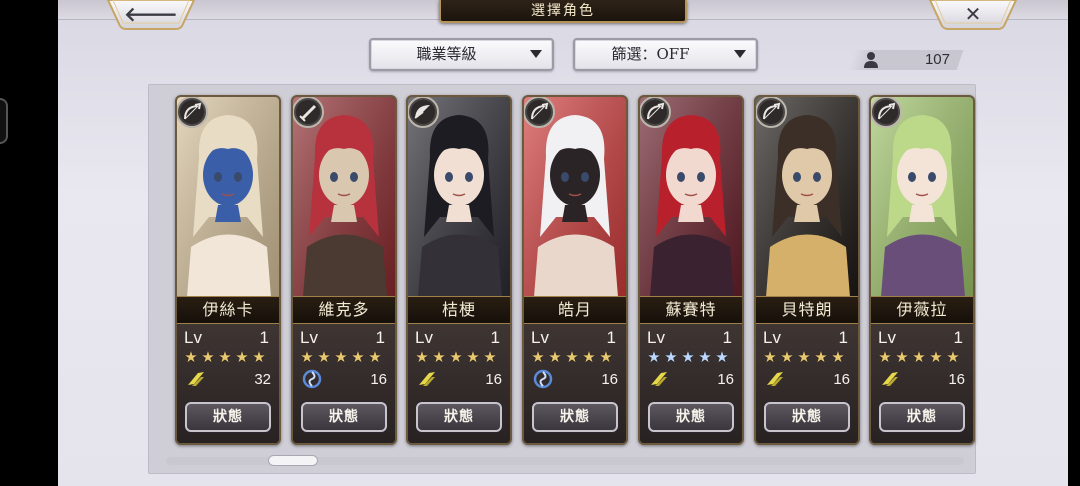  Describe the element at coordinates (228, 270) in the screenshot. I see `character-card: 伊絲卡 Lv 1 ★ ★ ★ ★ ★ 32 狀態` at that location.